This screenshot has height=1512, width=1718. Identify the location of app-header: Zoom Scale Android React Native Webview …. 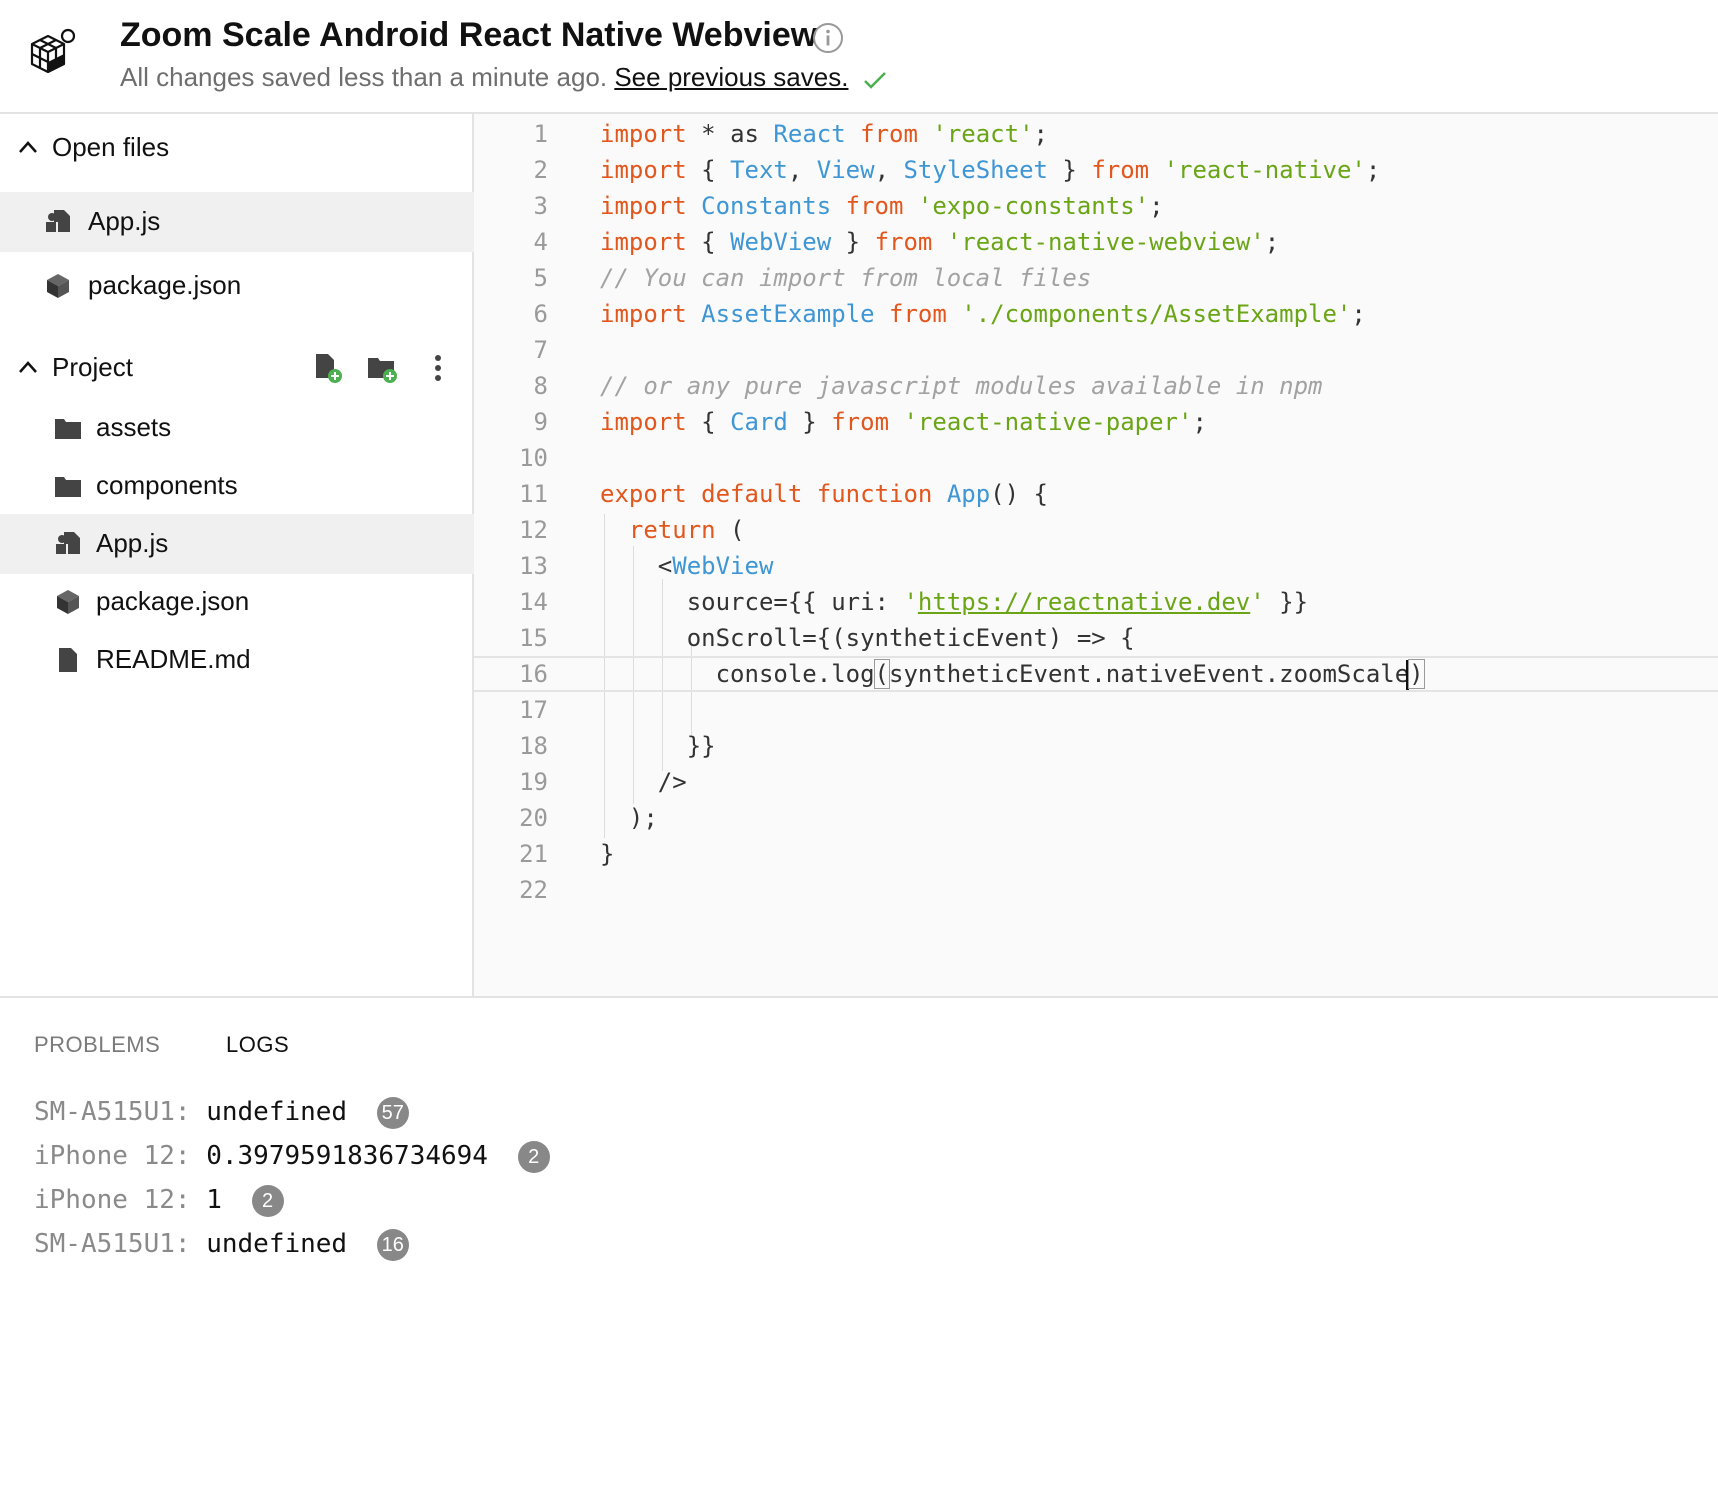
(859, 57).